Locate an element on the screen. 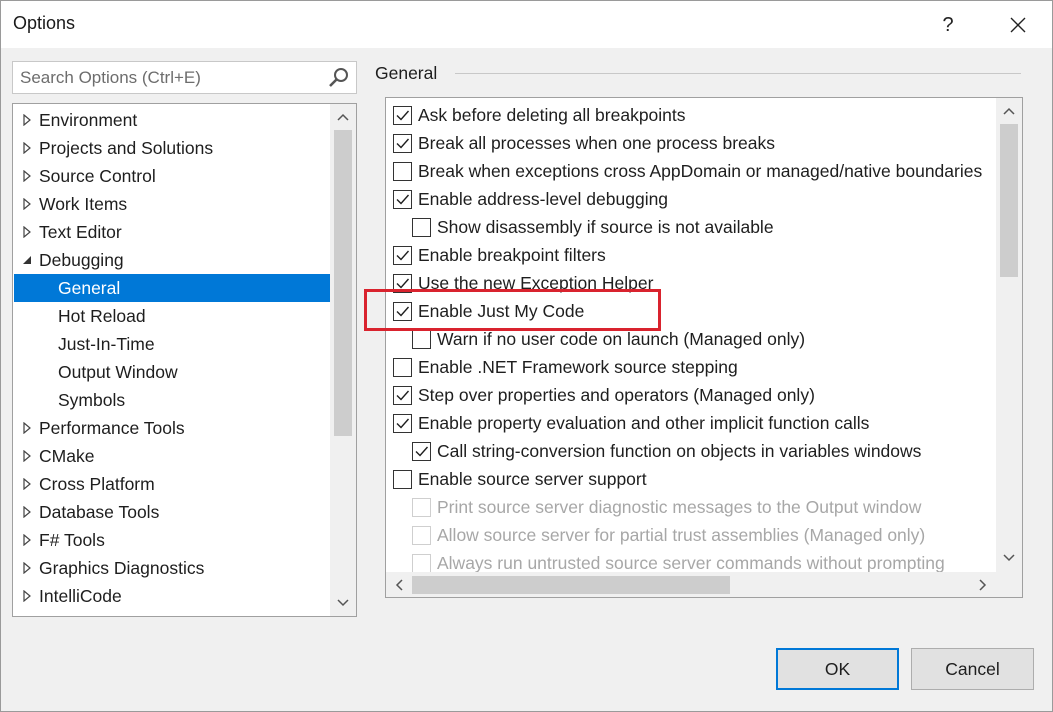 The width and height of the screenshot is (1053, 712). dialog-title: Options is located at coordinates (44, 23).